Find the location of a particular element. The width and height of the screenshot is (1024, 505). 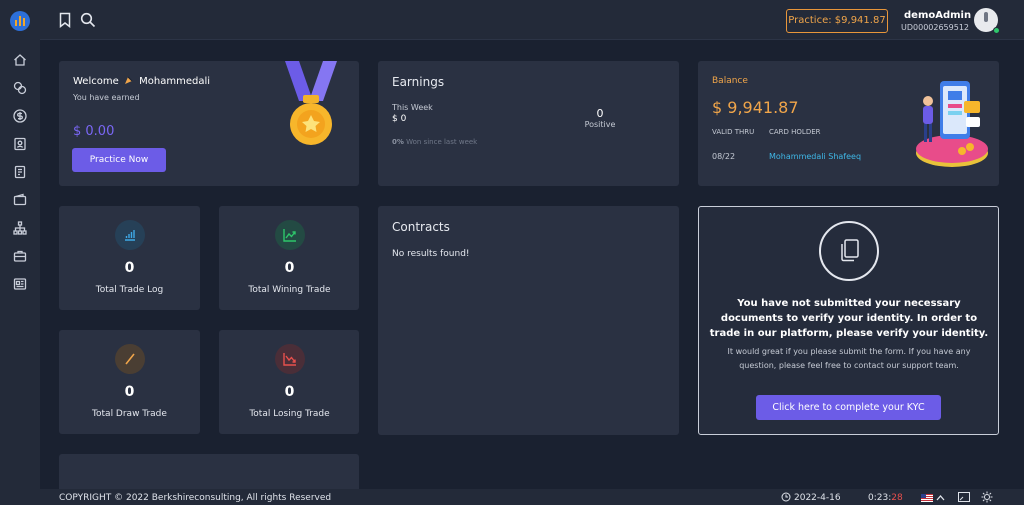

bookmark-icon is located at coordinates (65, 20).